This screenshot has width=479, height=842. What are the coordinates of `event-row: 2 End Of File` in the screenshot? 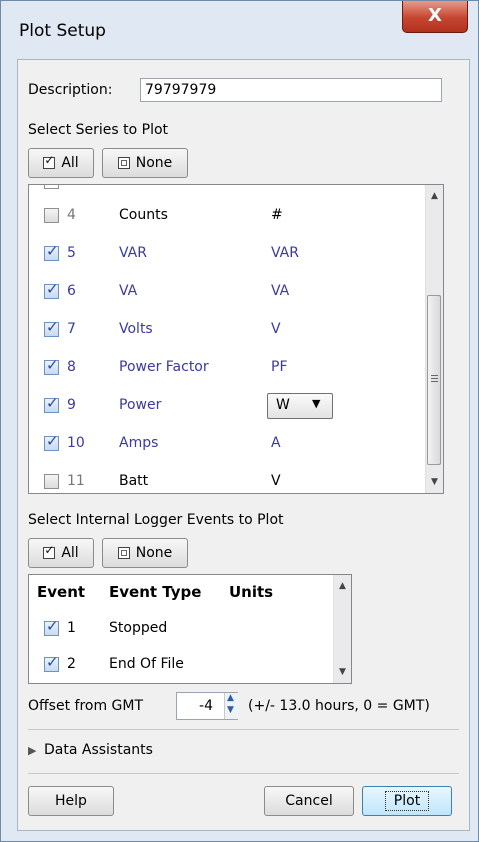 It's located at (181, 664).